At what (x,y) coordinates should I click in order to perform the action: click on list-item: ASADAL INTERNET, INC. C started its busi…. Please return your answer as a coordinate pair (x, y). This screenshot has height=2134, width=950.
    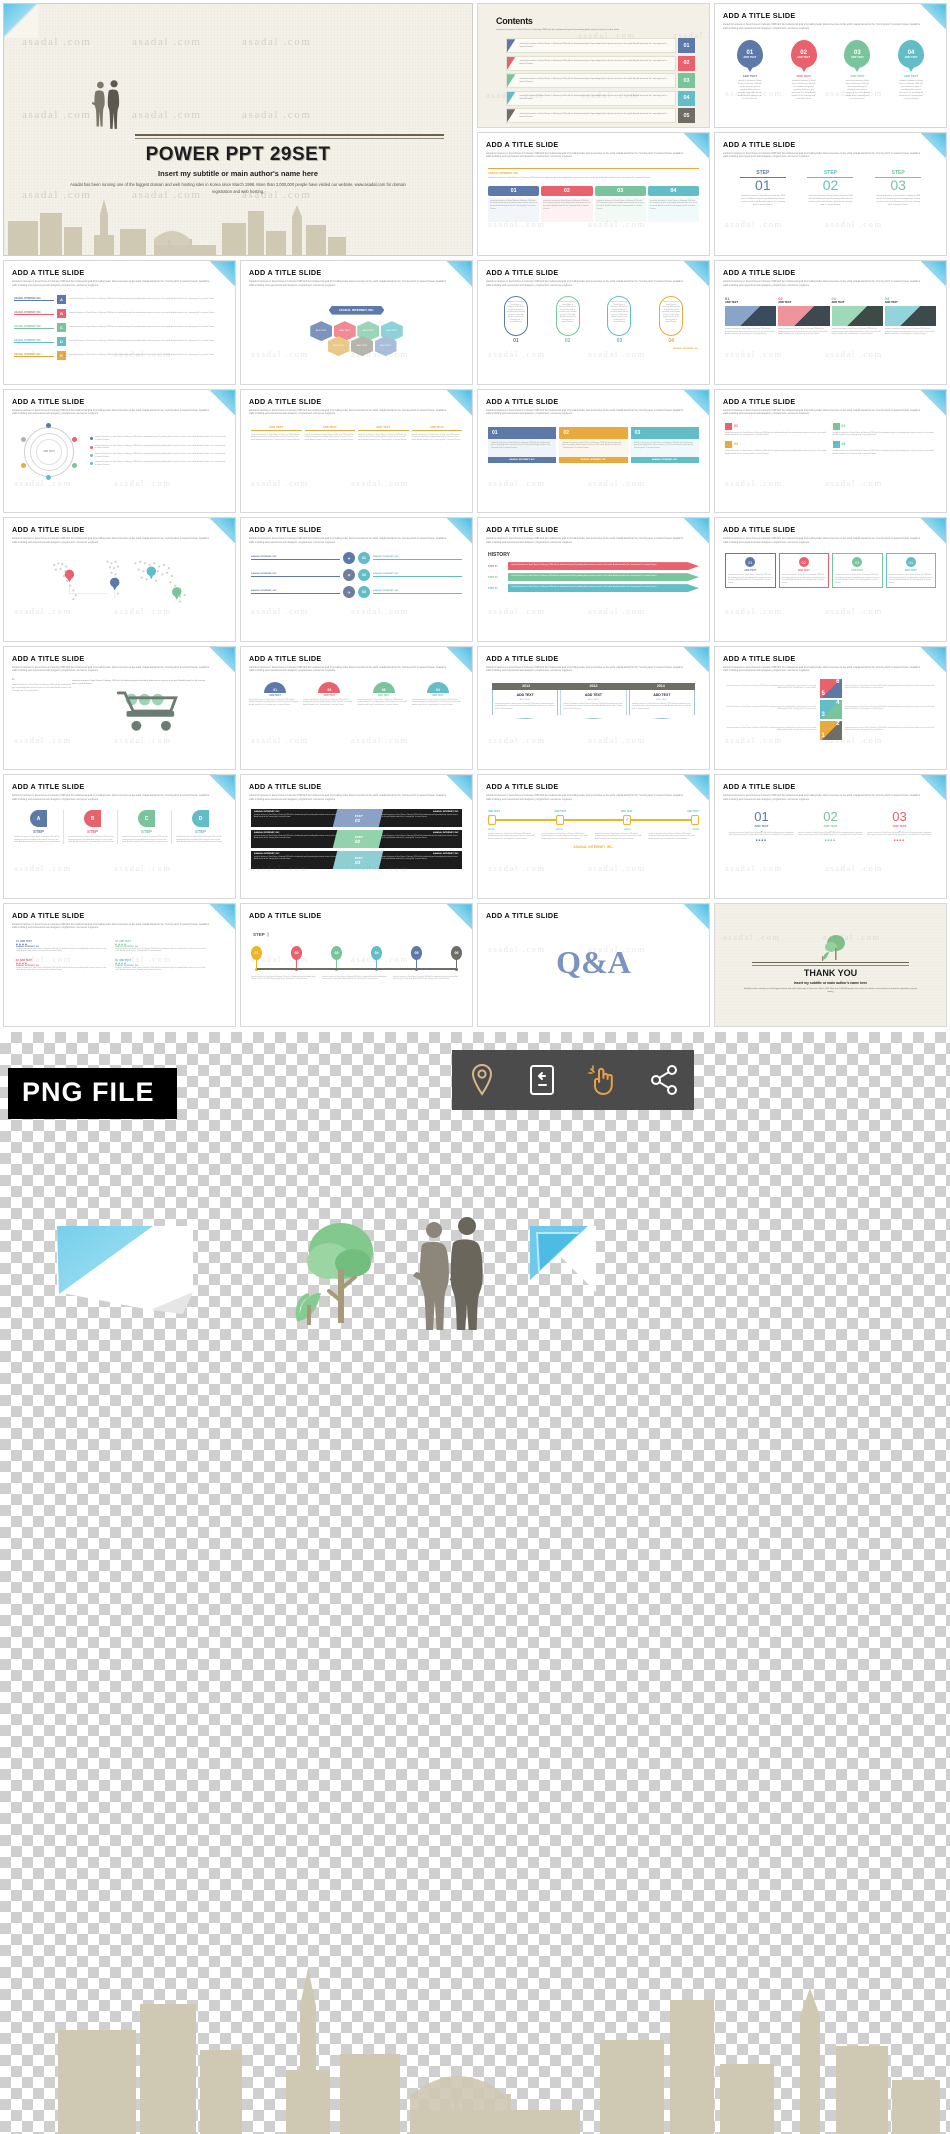
    Looking at the image, I should click on (119, 327).